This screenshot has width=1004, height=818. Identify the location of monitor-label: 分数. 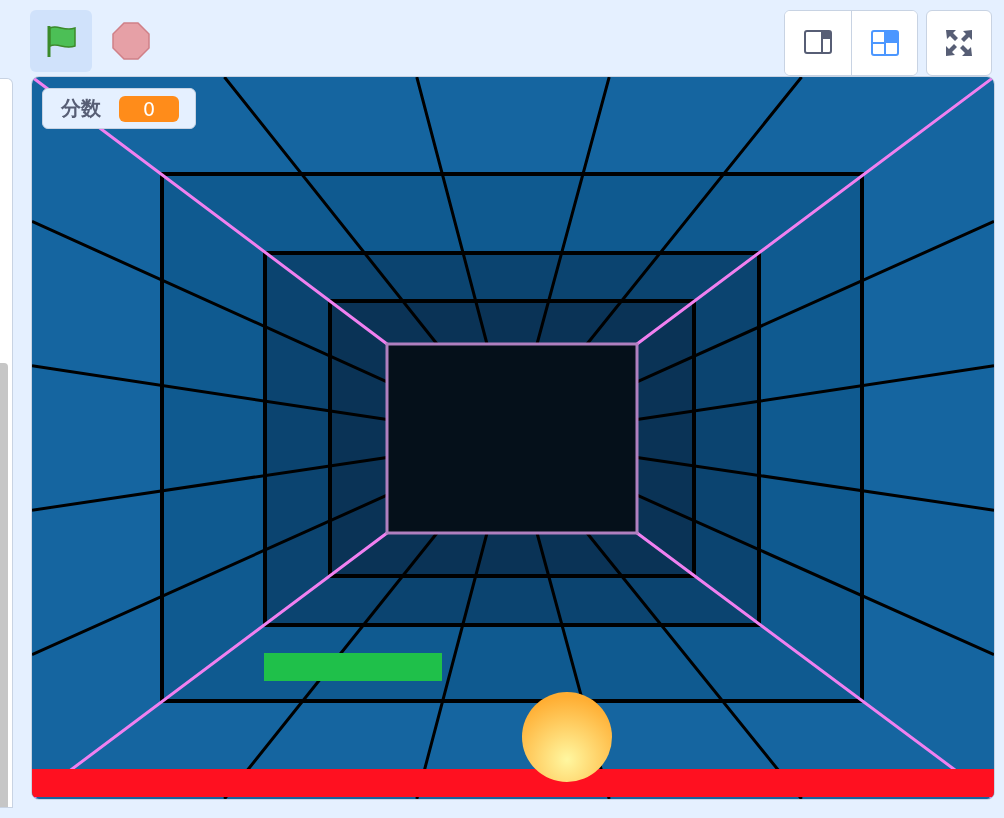
(81, 108).